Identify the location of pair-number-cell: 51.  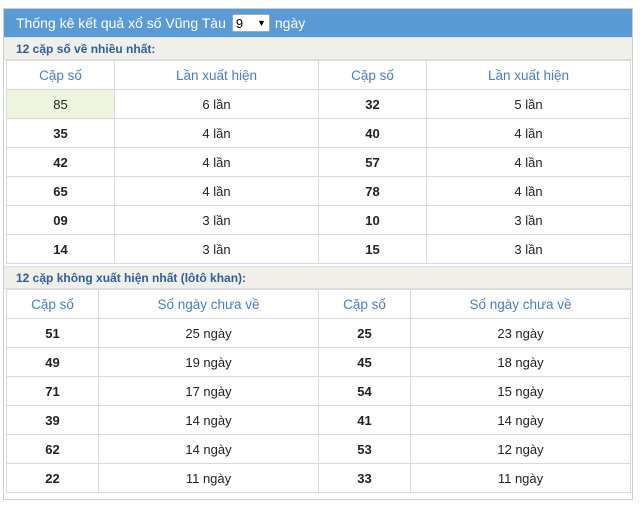
(52, 333).